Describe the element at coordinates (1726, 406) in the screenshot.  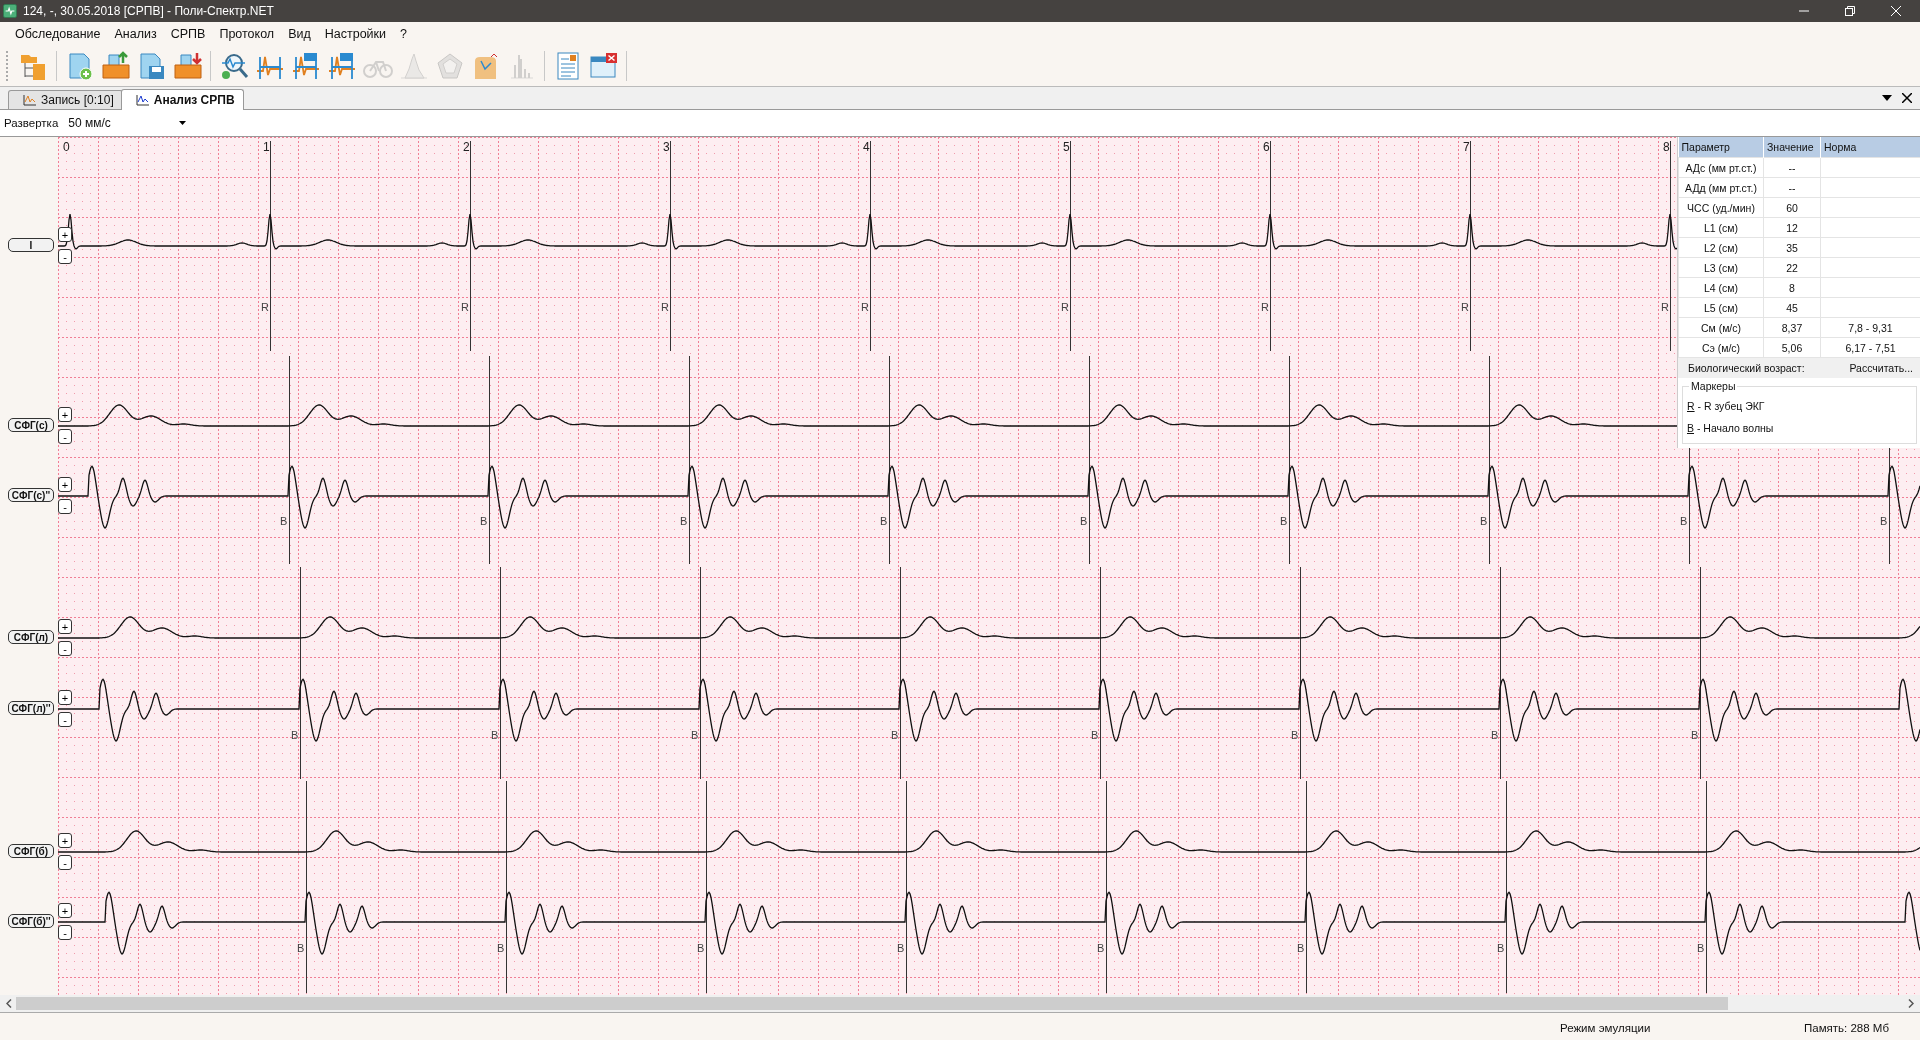
I see `legend-item: R - R зубец ЭКГ` at that location.